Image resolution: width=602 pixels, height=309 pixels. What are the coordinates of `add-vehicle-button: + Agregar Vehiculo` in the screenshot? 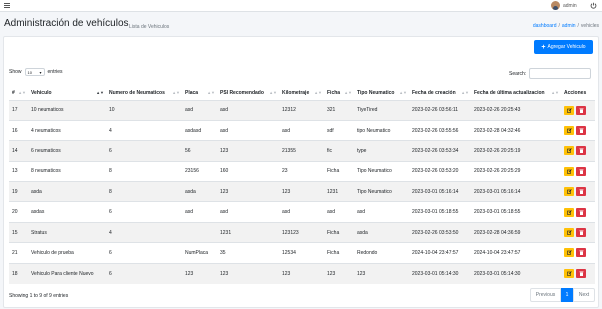 It's located at (563, 47).